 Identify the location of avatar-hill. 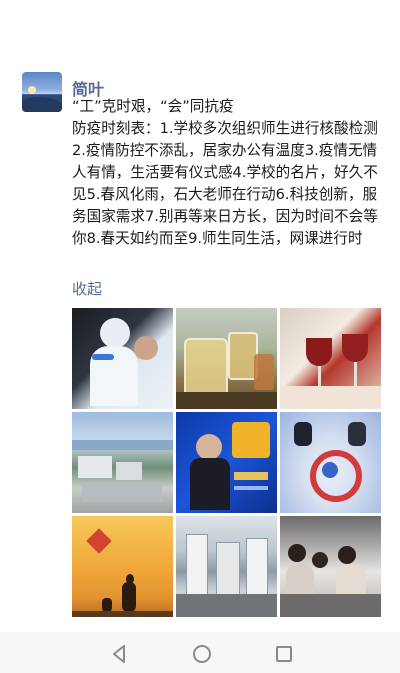
(42, 104).